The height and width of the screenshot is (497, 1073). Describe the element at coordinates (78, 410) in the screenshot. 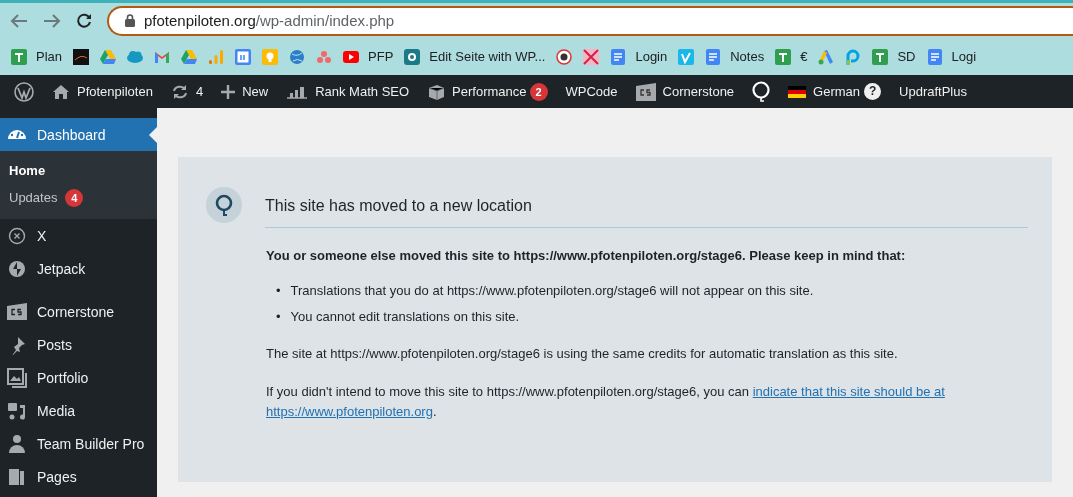

I see `menu-item: Media` at that location.